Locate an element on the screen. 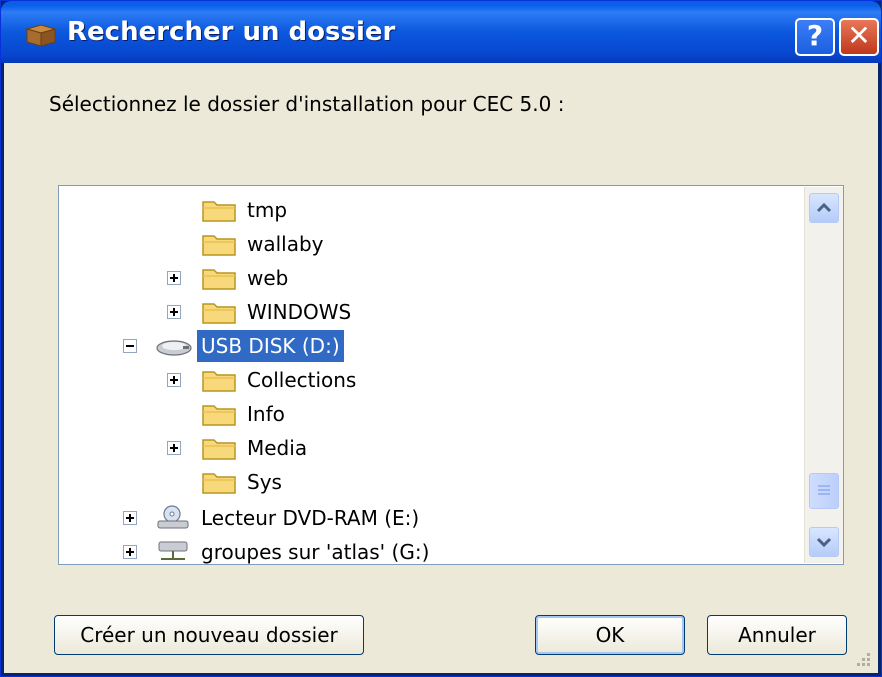 This screenshot has height=677, width=882. package-box-icon is located at coordinates (41, 35).